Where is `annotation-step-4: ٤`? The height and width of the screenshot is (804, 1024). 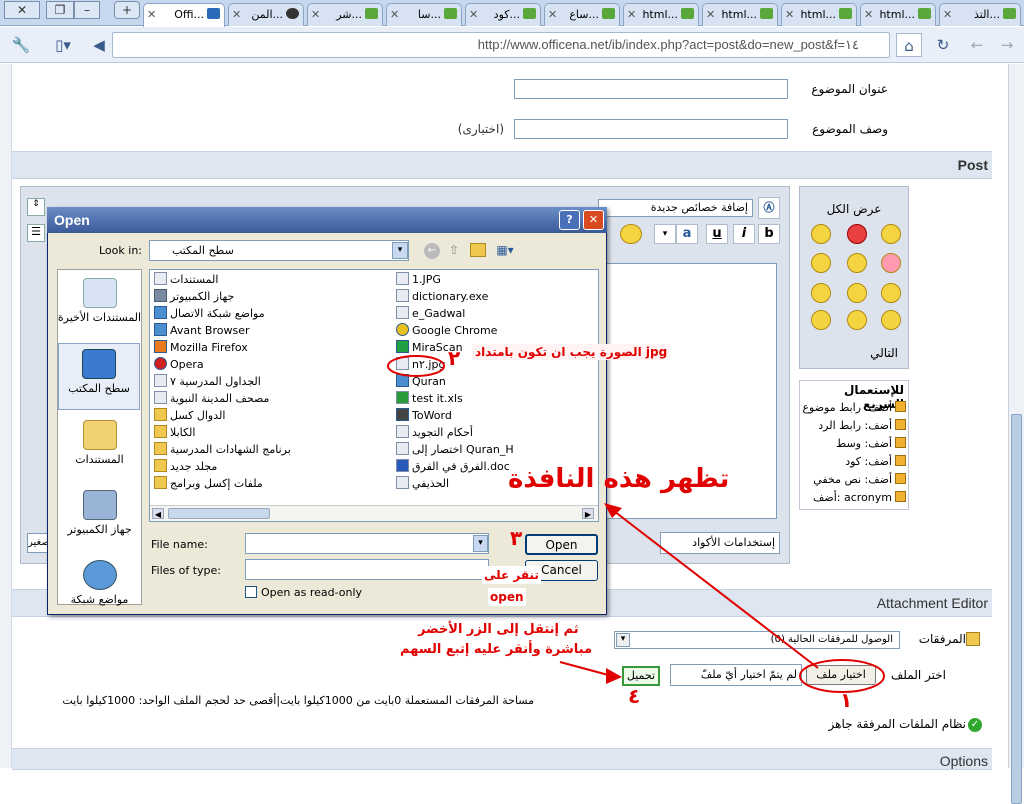
annotation-step-4: ٤ is located at coordinates (634, 696).